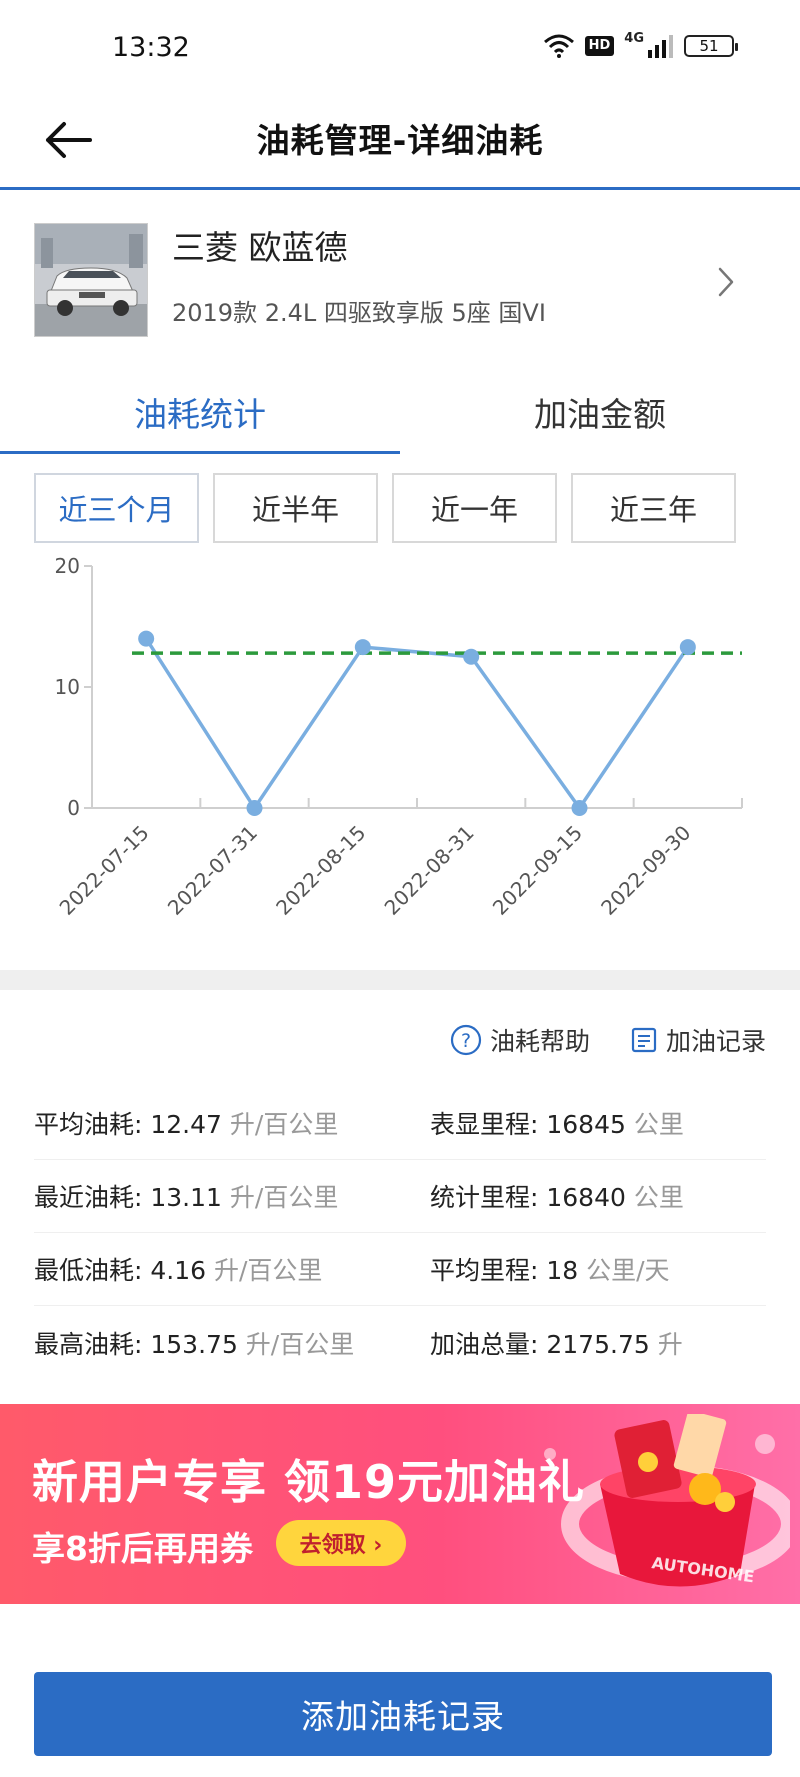 The image size is (800, 1777). I want to click on question-icon: ?, so click(466, 1040).